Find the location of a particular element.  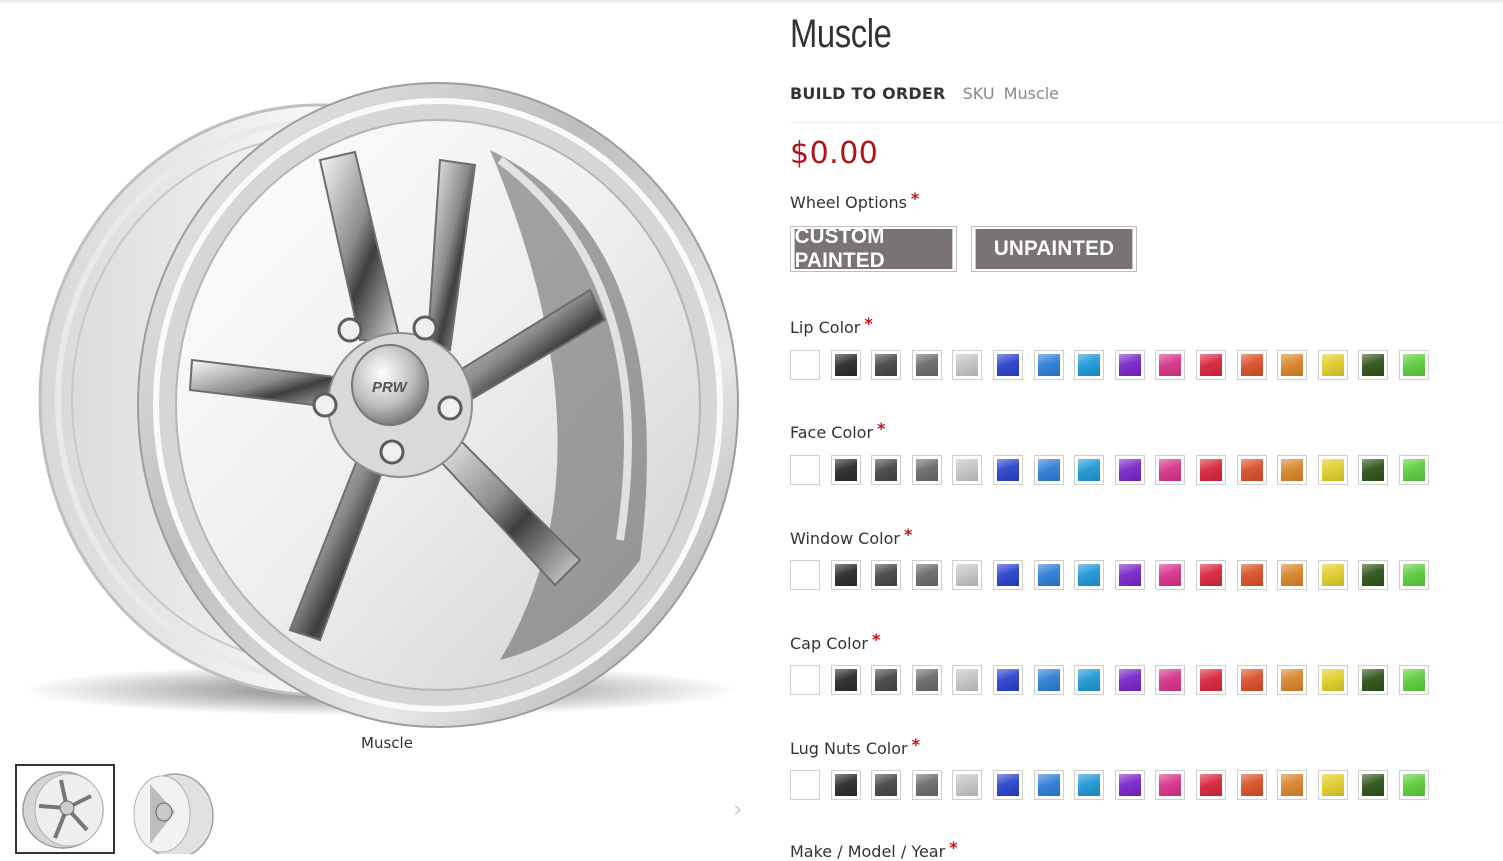

thumbnail-angle-image is located at coordinates (173, 813).